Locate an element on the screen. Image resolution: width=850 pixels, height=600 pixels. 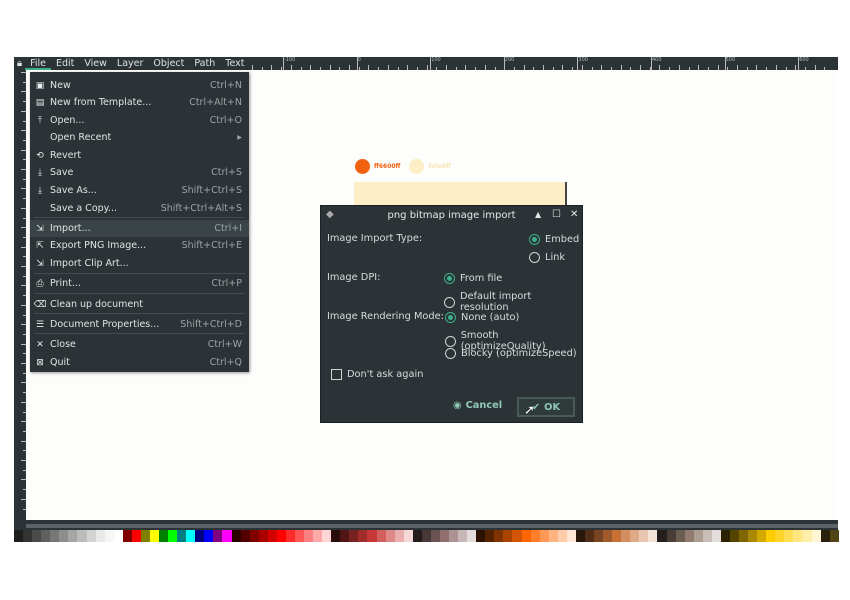
radio-from-file: From file is located at coordinates (473, 278).